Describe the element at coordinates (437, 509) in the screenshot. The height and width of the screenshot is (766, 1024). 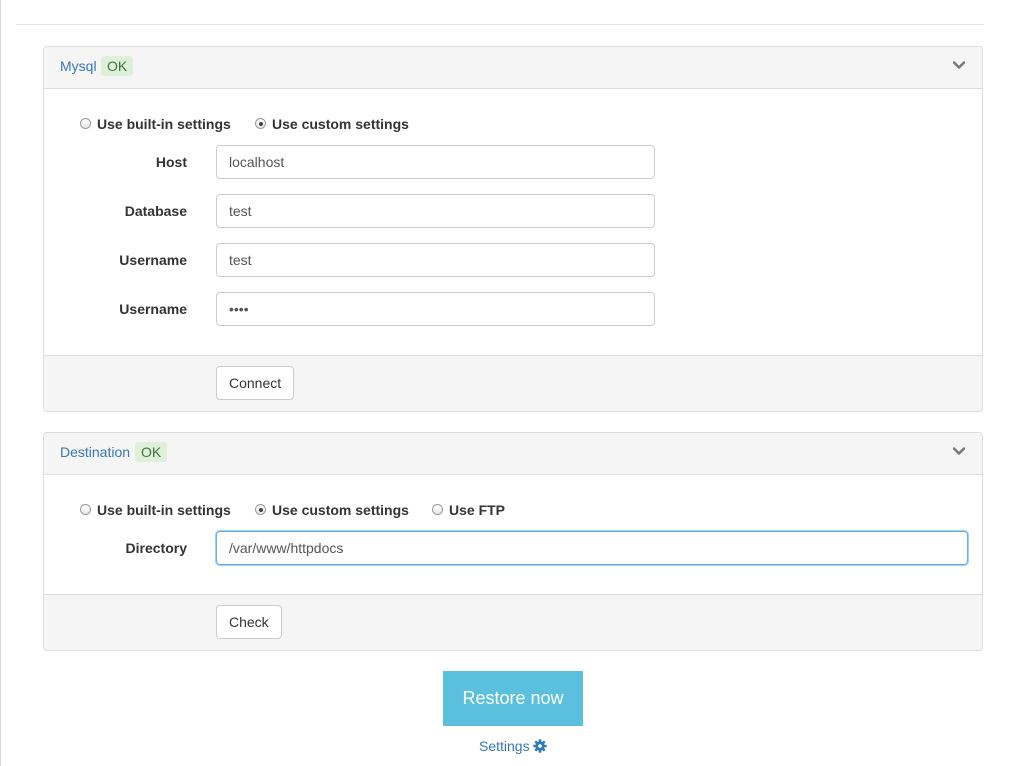
I see `radio-ftp` at that location.